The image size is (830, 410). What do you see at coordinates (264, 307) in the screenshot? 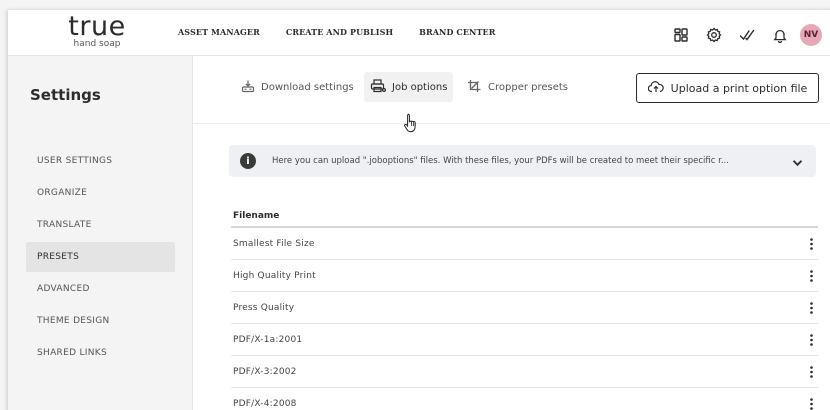
I see `filename-cell: Press Quality` at bounding box center [264, 307].